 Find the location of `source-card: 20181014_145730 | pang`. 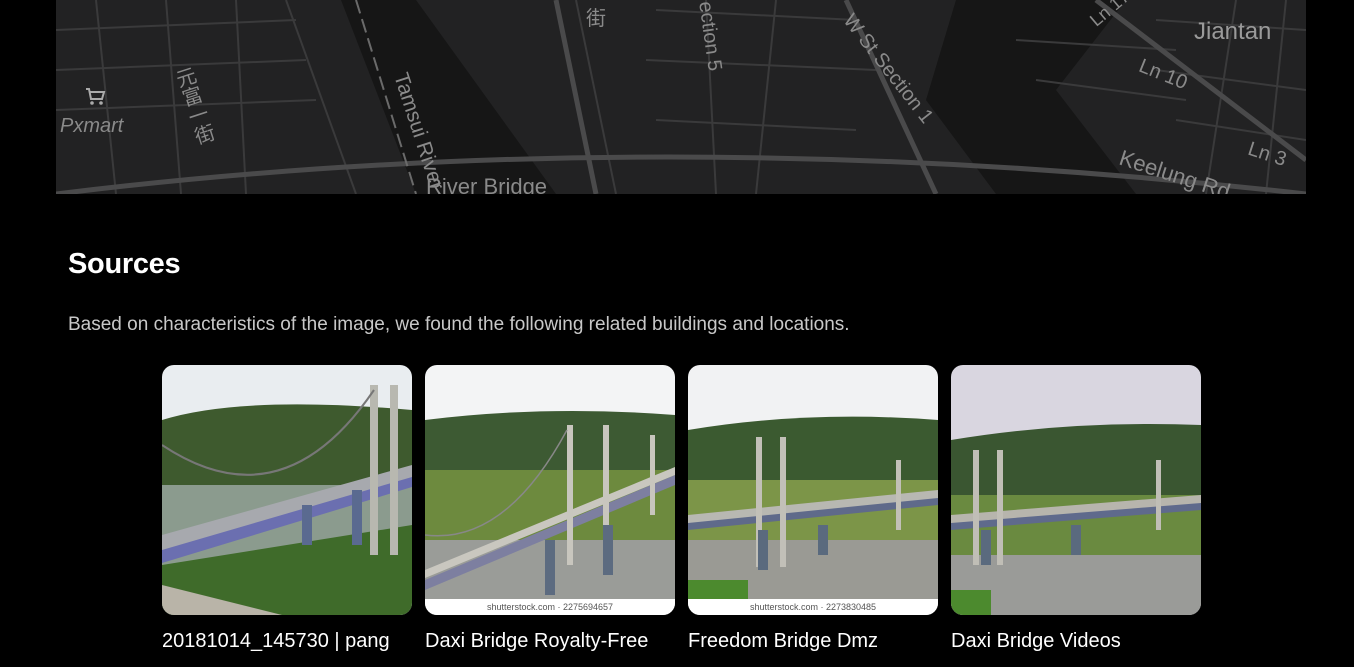

source-card: 20181014_145730 | pang is located at coordinates (287, 509).